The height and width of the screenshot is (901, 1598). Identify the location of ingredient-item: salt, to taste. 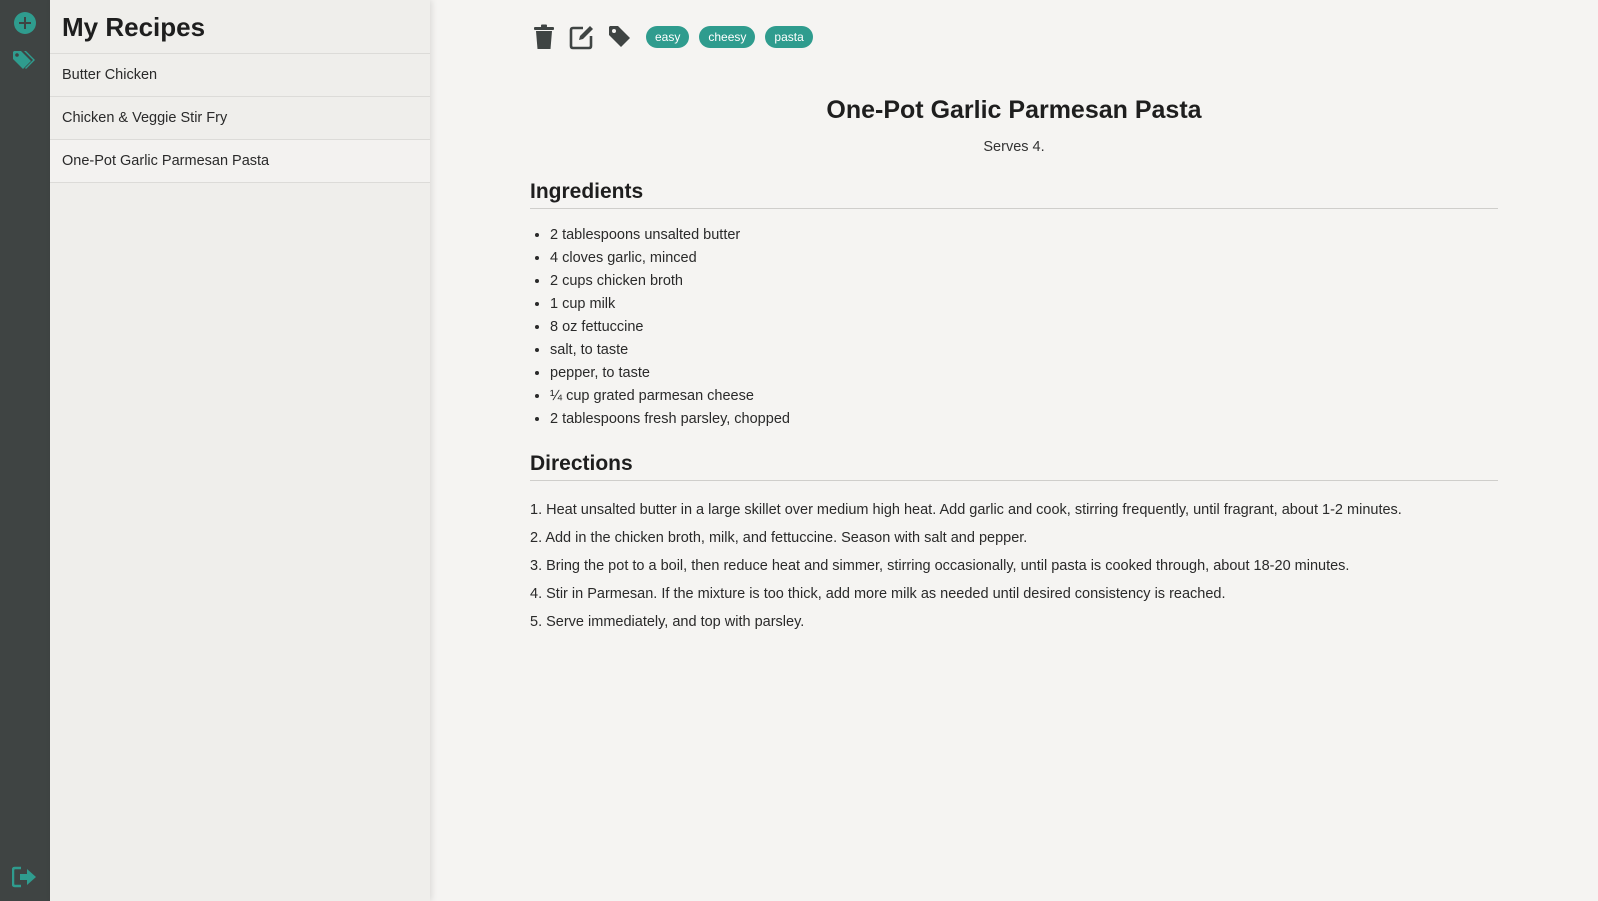
(670, 350).